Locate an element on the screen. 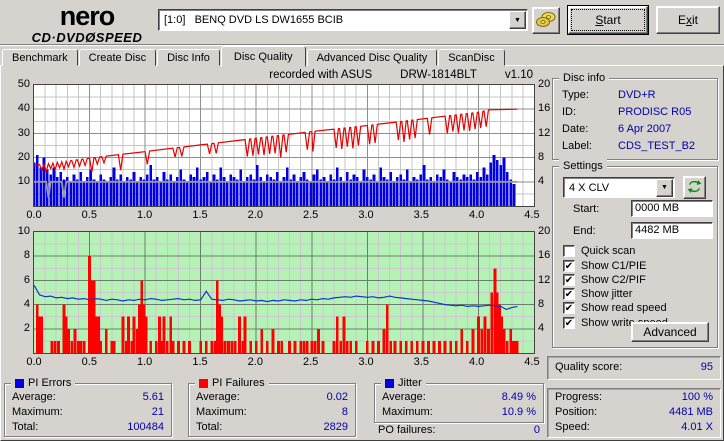 This screenshot has width=724, height=441. quick-scan-checkbox: Quick scan is located at coordinates (599, 251).